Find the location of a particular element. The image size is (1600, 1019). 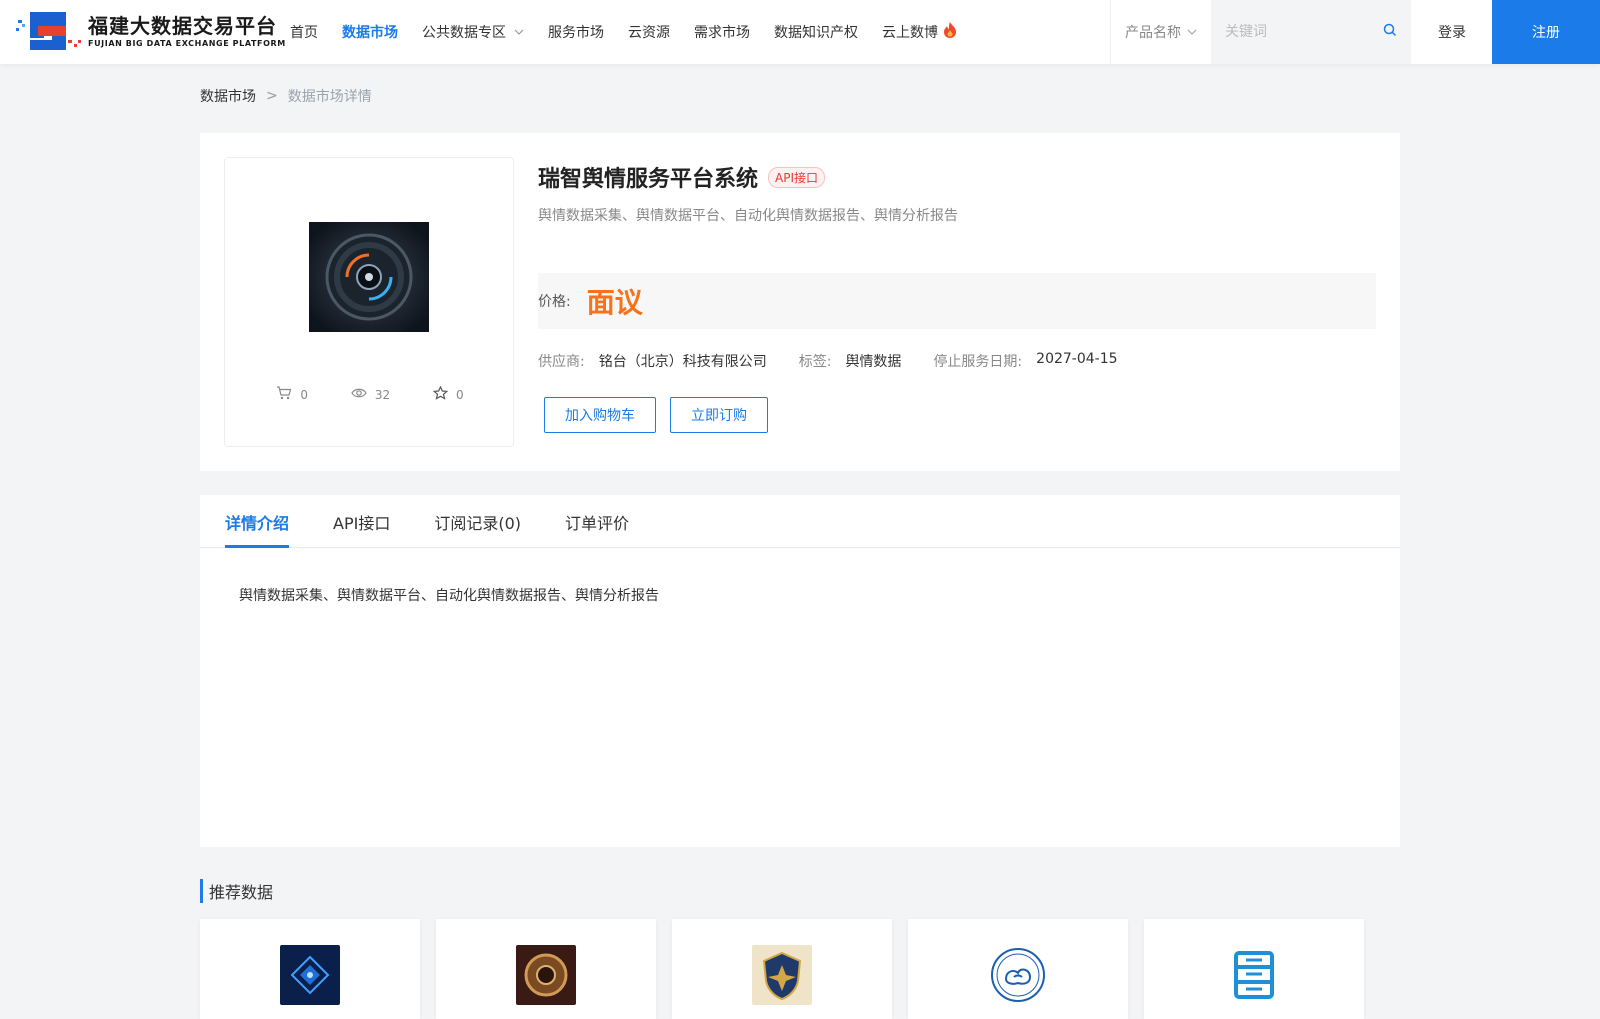

nav-cloud-expo: 云上数博 is located at coordinates (920, 32).